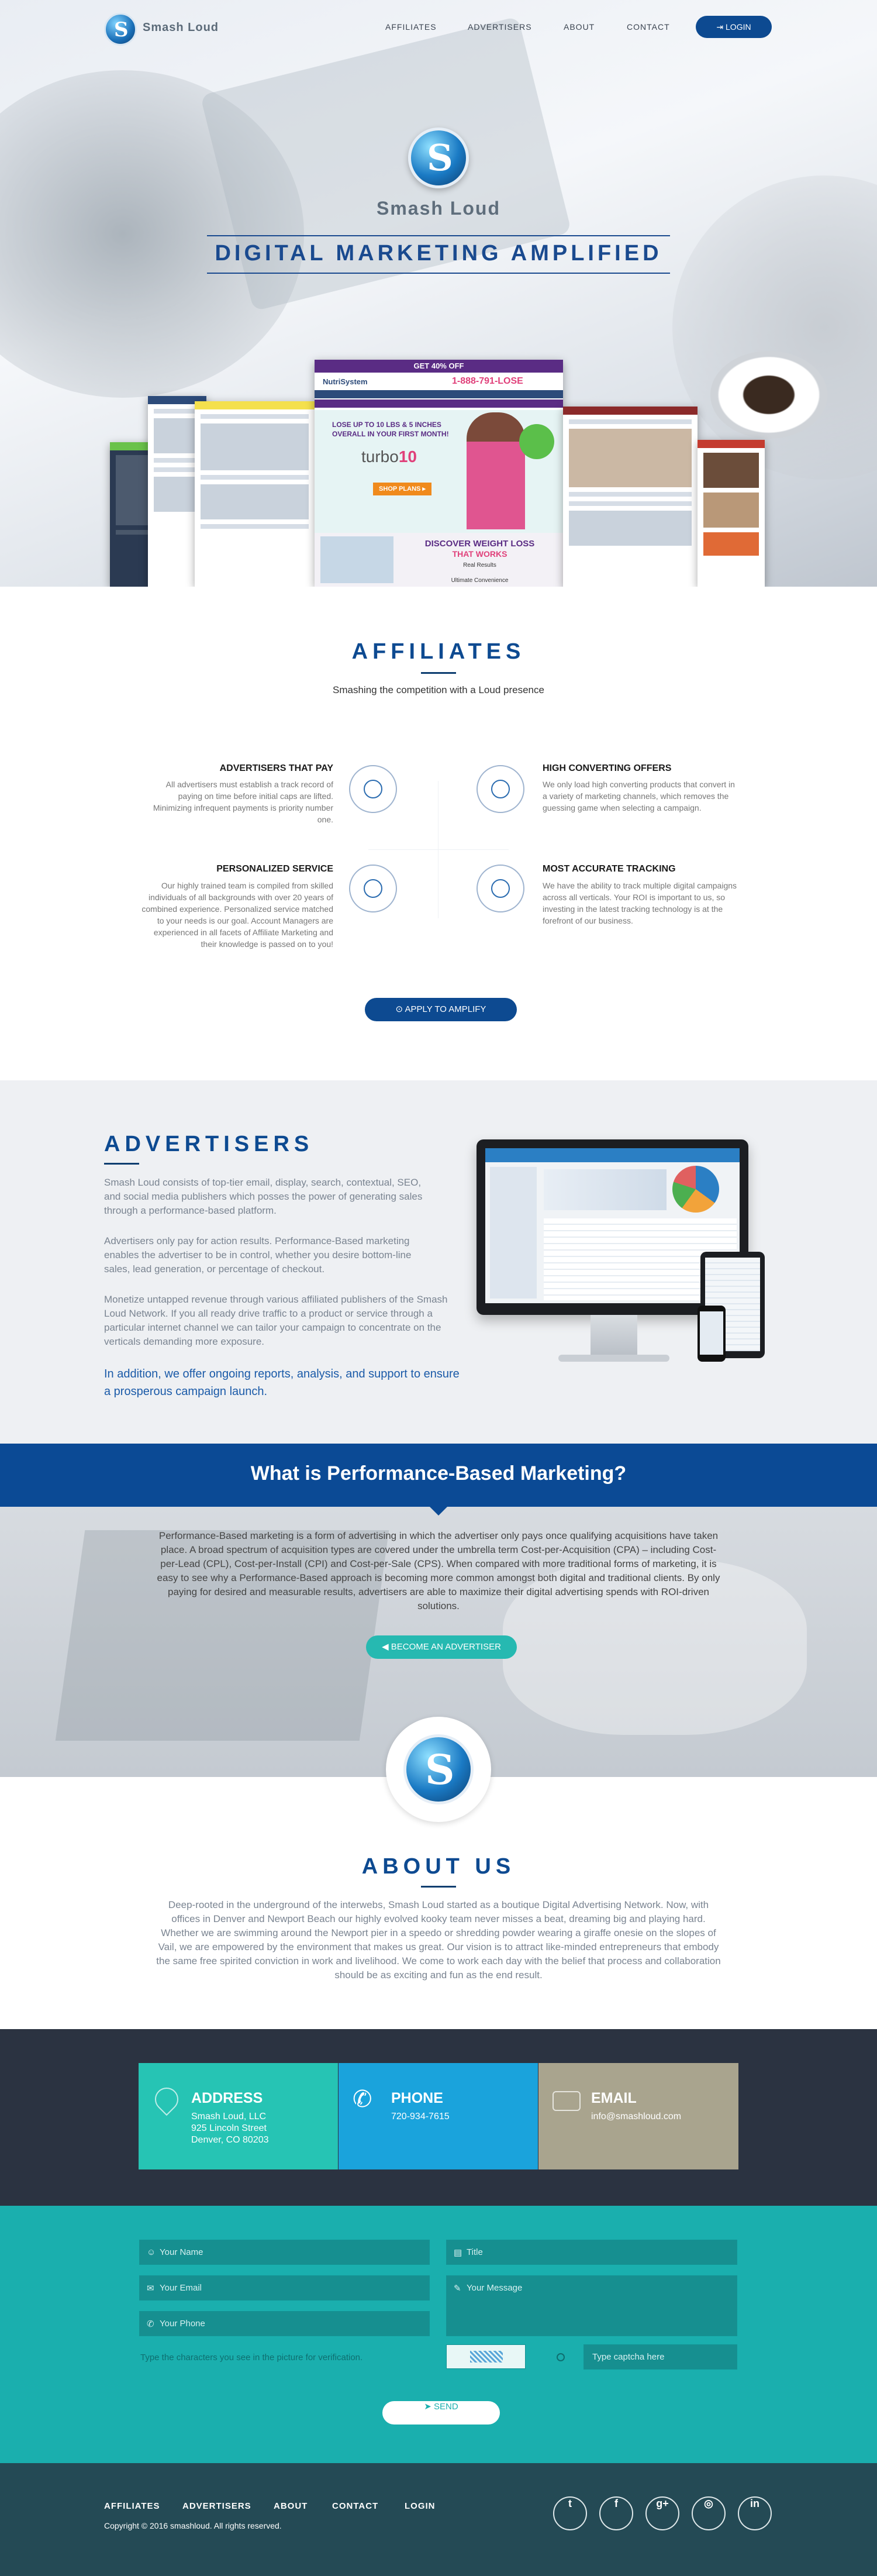 This screenshot has height=2576, width=877. I want to click on nav-about: ABOUT, so click(579, 27).